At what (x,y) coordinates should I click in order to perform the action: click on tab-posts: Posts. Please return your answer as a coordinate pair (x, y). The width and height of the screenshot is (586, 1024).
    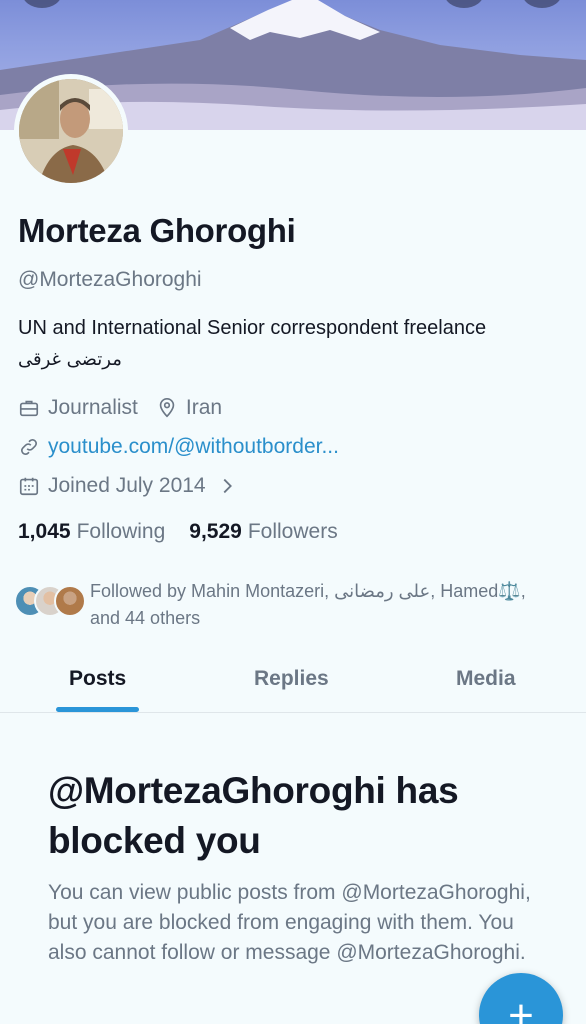
    Looking at the image, I should click on (97, 679).